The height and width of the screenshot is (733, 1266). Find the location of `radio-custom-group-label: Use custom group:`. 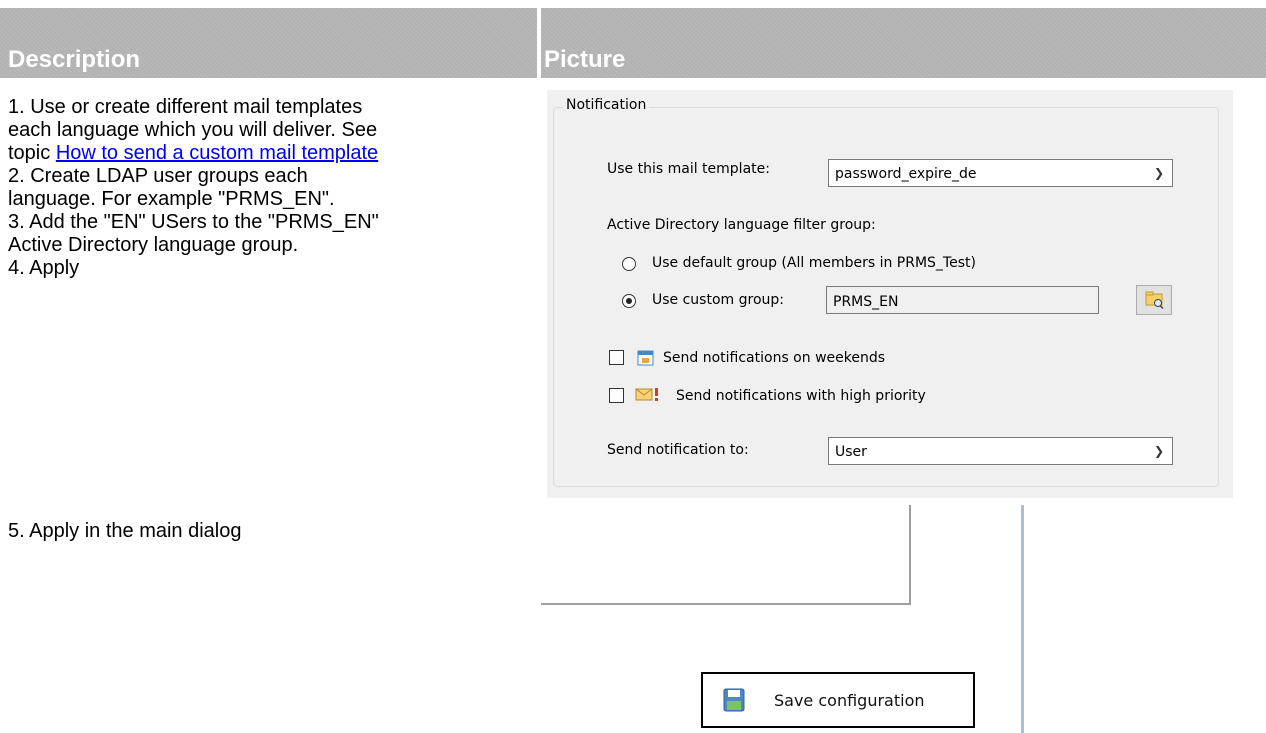

radio-custom-group-label: Use custom group: is located at coordinates (718, 300).